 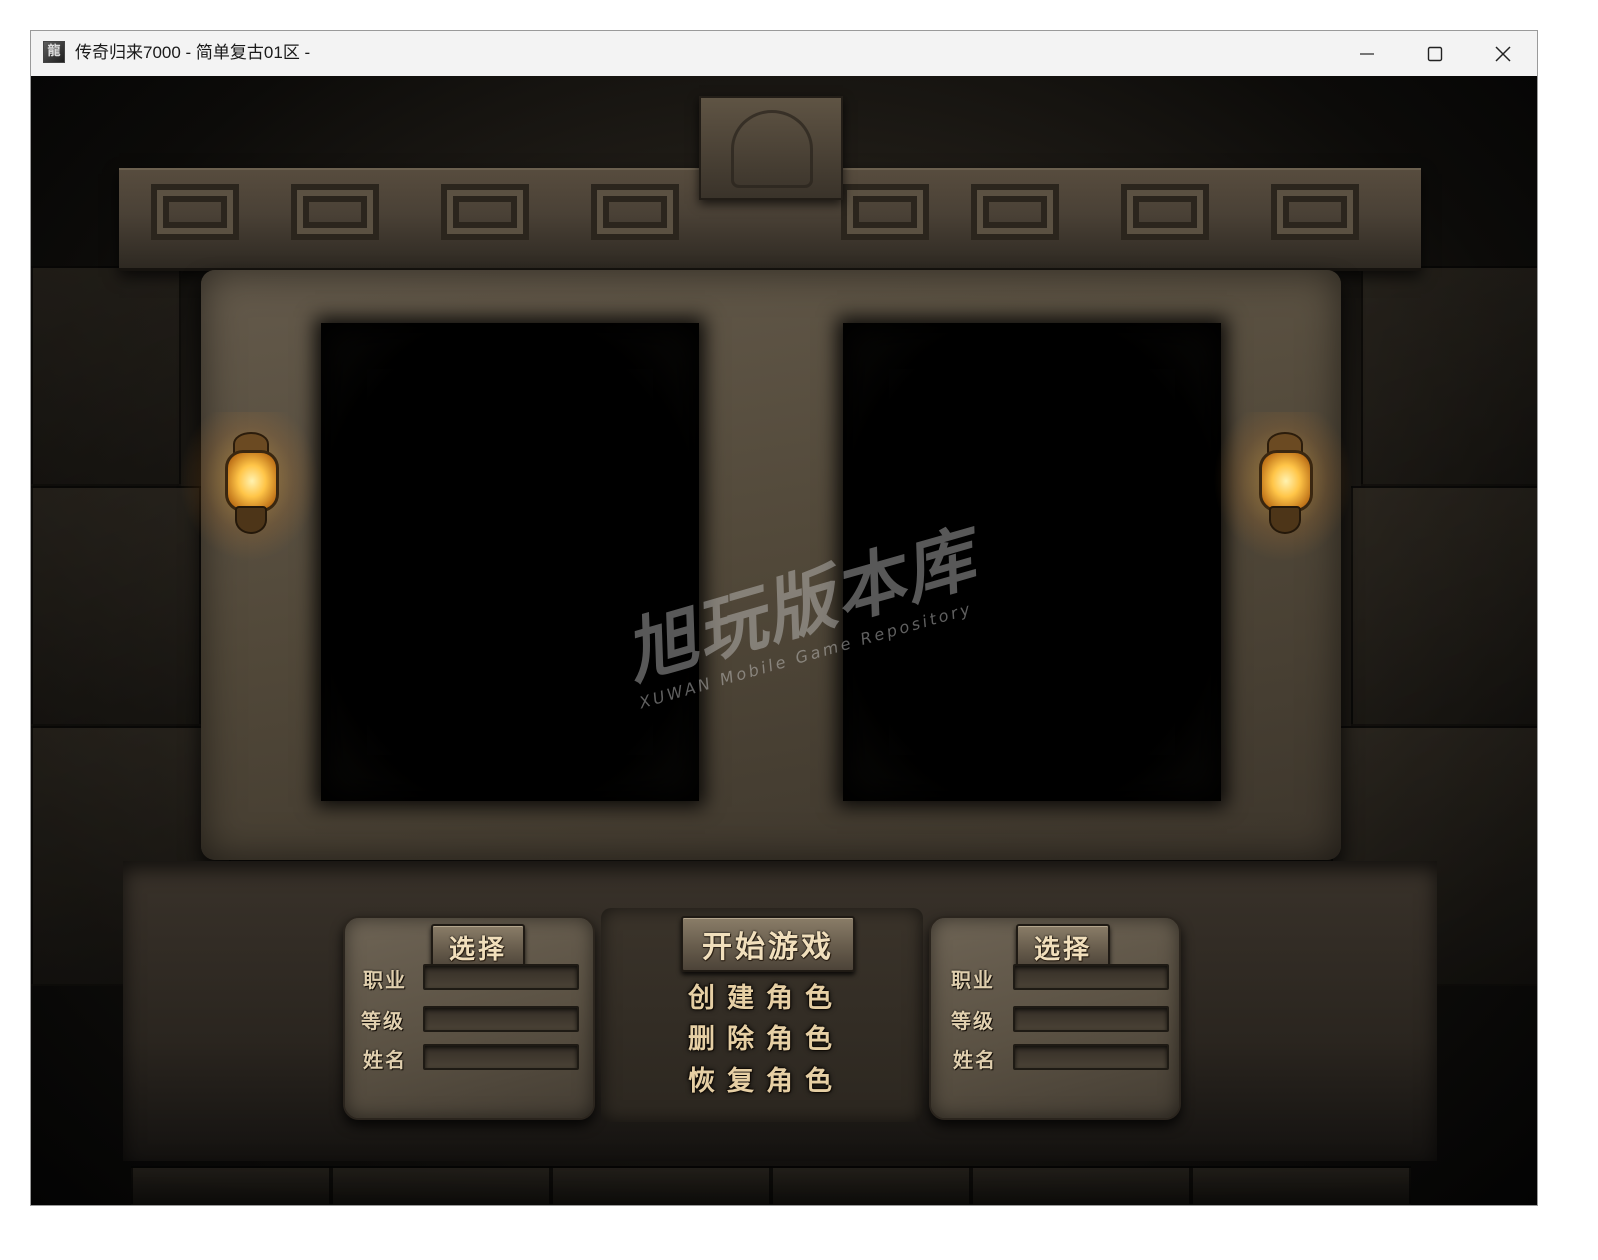 I want to click on close-icon, so click(x=1503, y=53).